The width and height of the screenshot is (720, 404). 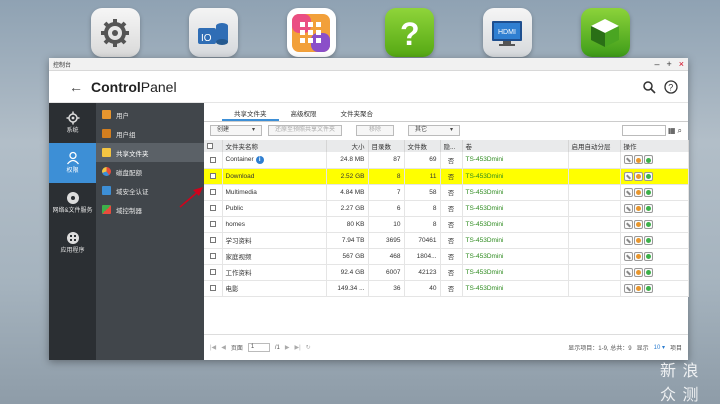 I want to click on last-page-button: ▶|, so click(x=297, y=347).